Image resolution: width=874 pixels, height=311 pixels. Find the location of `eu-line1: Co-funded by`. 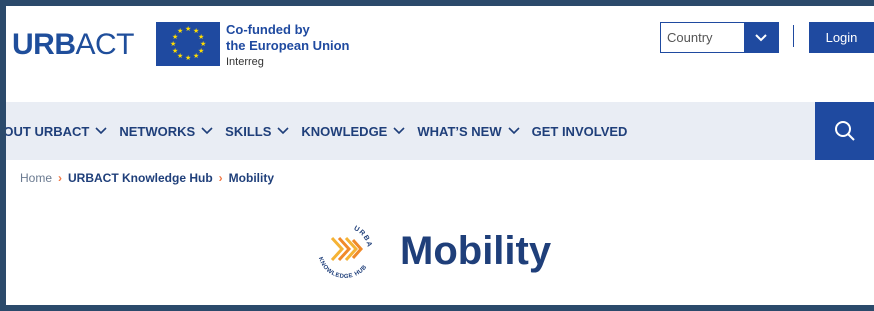

eu-line1: Co-funded by is located at coordinates (268, 29).